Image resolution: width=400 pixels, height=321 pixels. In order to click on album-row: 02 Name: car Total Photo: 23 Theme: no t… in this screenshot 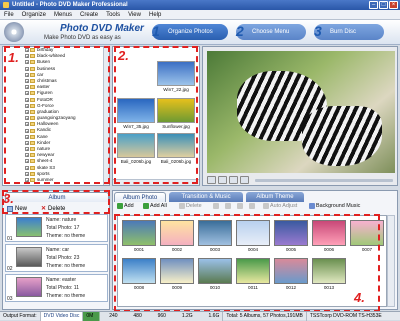, I will do `click(56, 258)`.